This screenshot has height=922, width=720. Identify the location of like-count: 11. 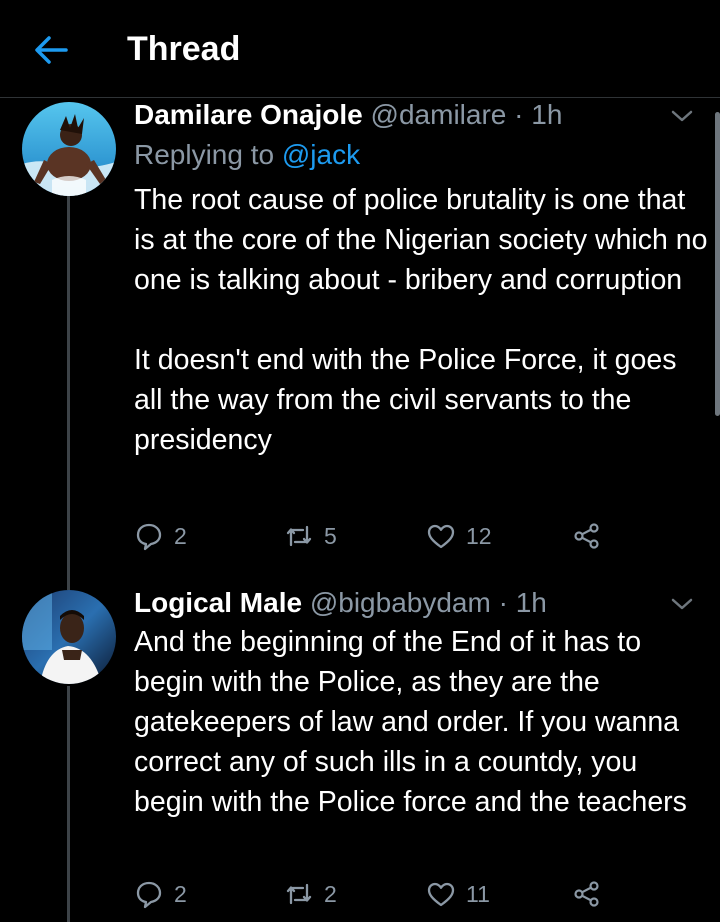
(478, 893).